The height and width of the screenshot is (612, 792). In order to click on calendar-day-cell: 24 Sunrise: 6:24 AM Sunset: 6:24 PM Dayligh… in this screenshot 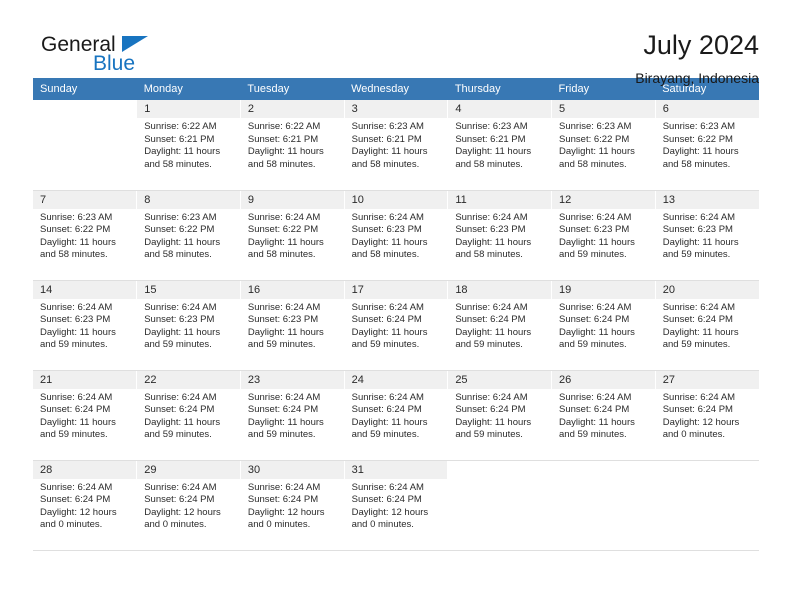, I will do `click(396, 415)`.